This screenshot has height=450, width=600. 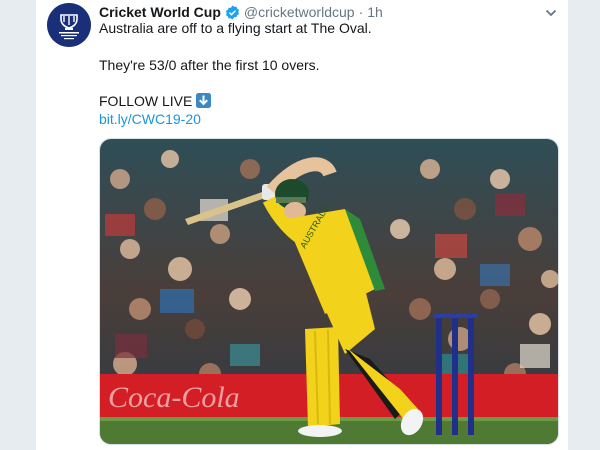 I want to click on tweet-text-line2: They're 53/0 after the first 10 overs., so click(x=209, y=65).